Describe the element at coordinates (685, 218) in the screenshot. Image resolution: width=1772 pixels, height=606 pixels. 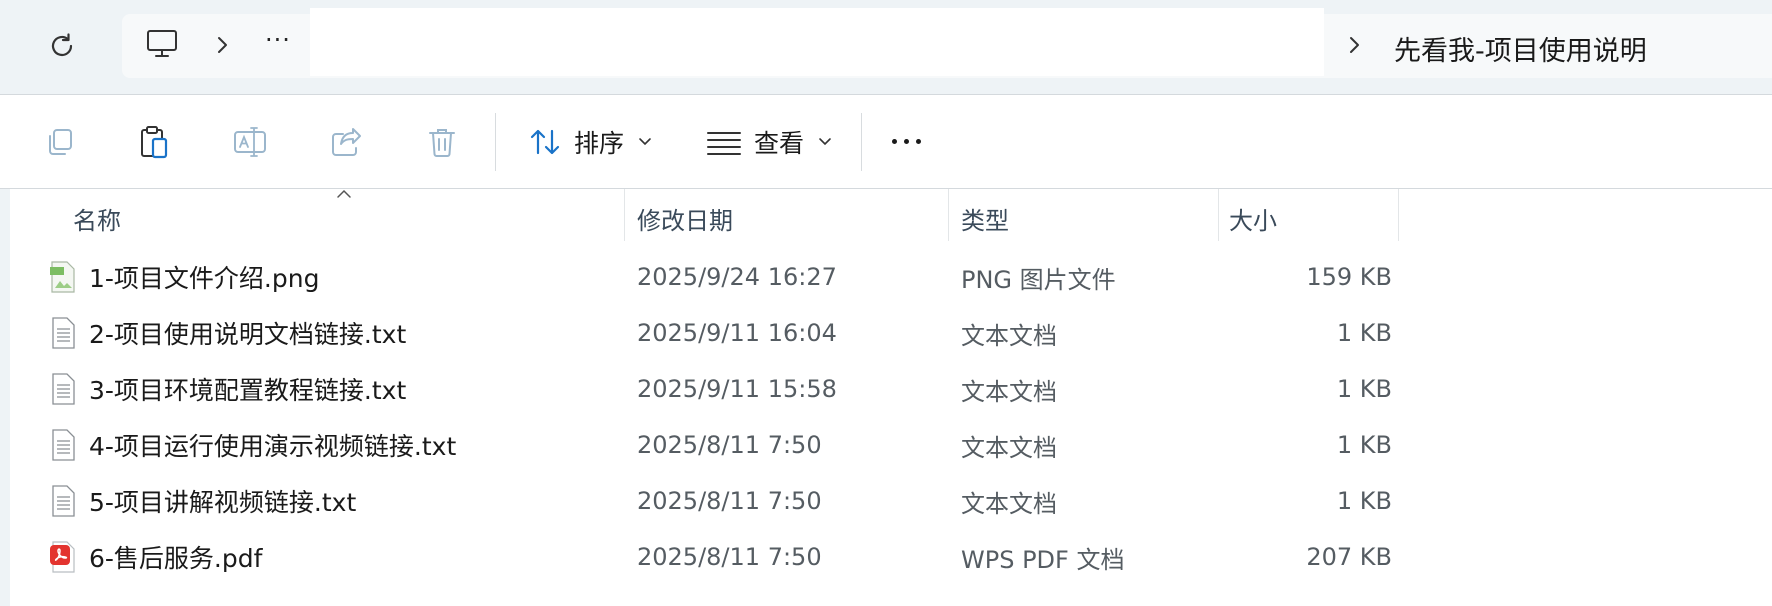
I see `column-header-modified: 修改日期` at that location.